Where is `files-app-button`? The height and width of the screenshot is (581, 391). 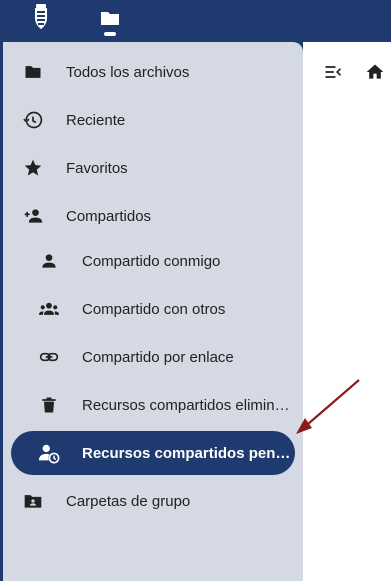 files-app-button is located at coordinates (110, 23).